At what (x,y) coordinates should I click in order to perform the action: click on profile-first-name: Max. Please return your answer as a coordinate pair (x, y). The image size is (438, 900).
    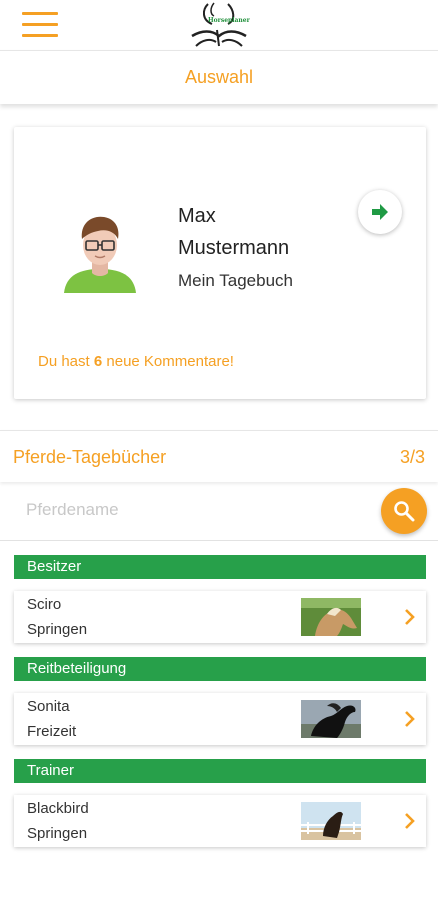
    Looking at the image, I should click on (197, 216).